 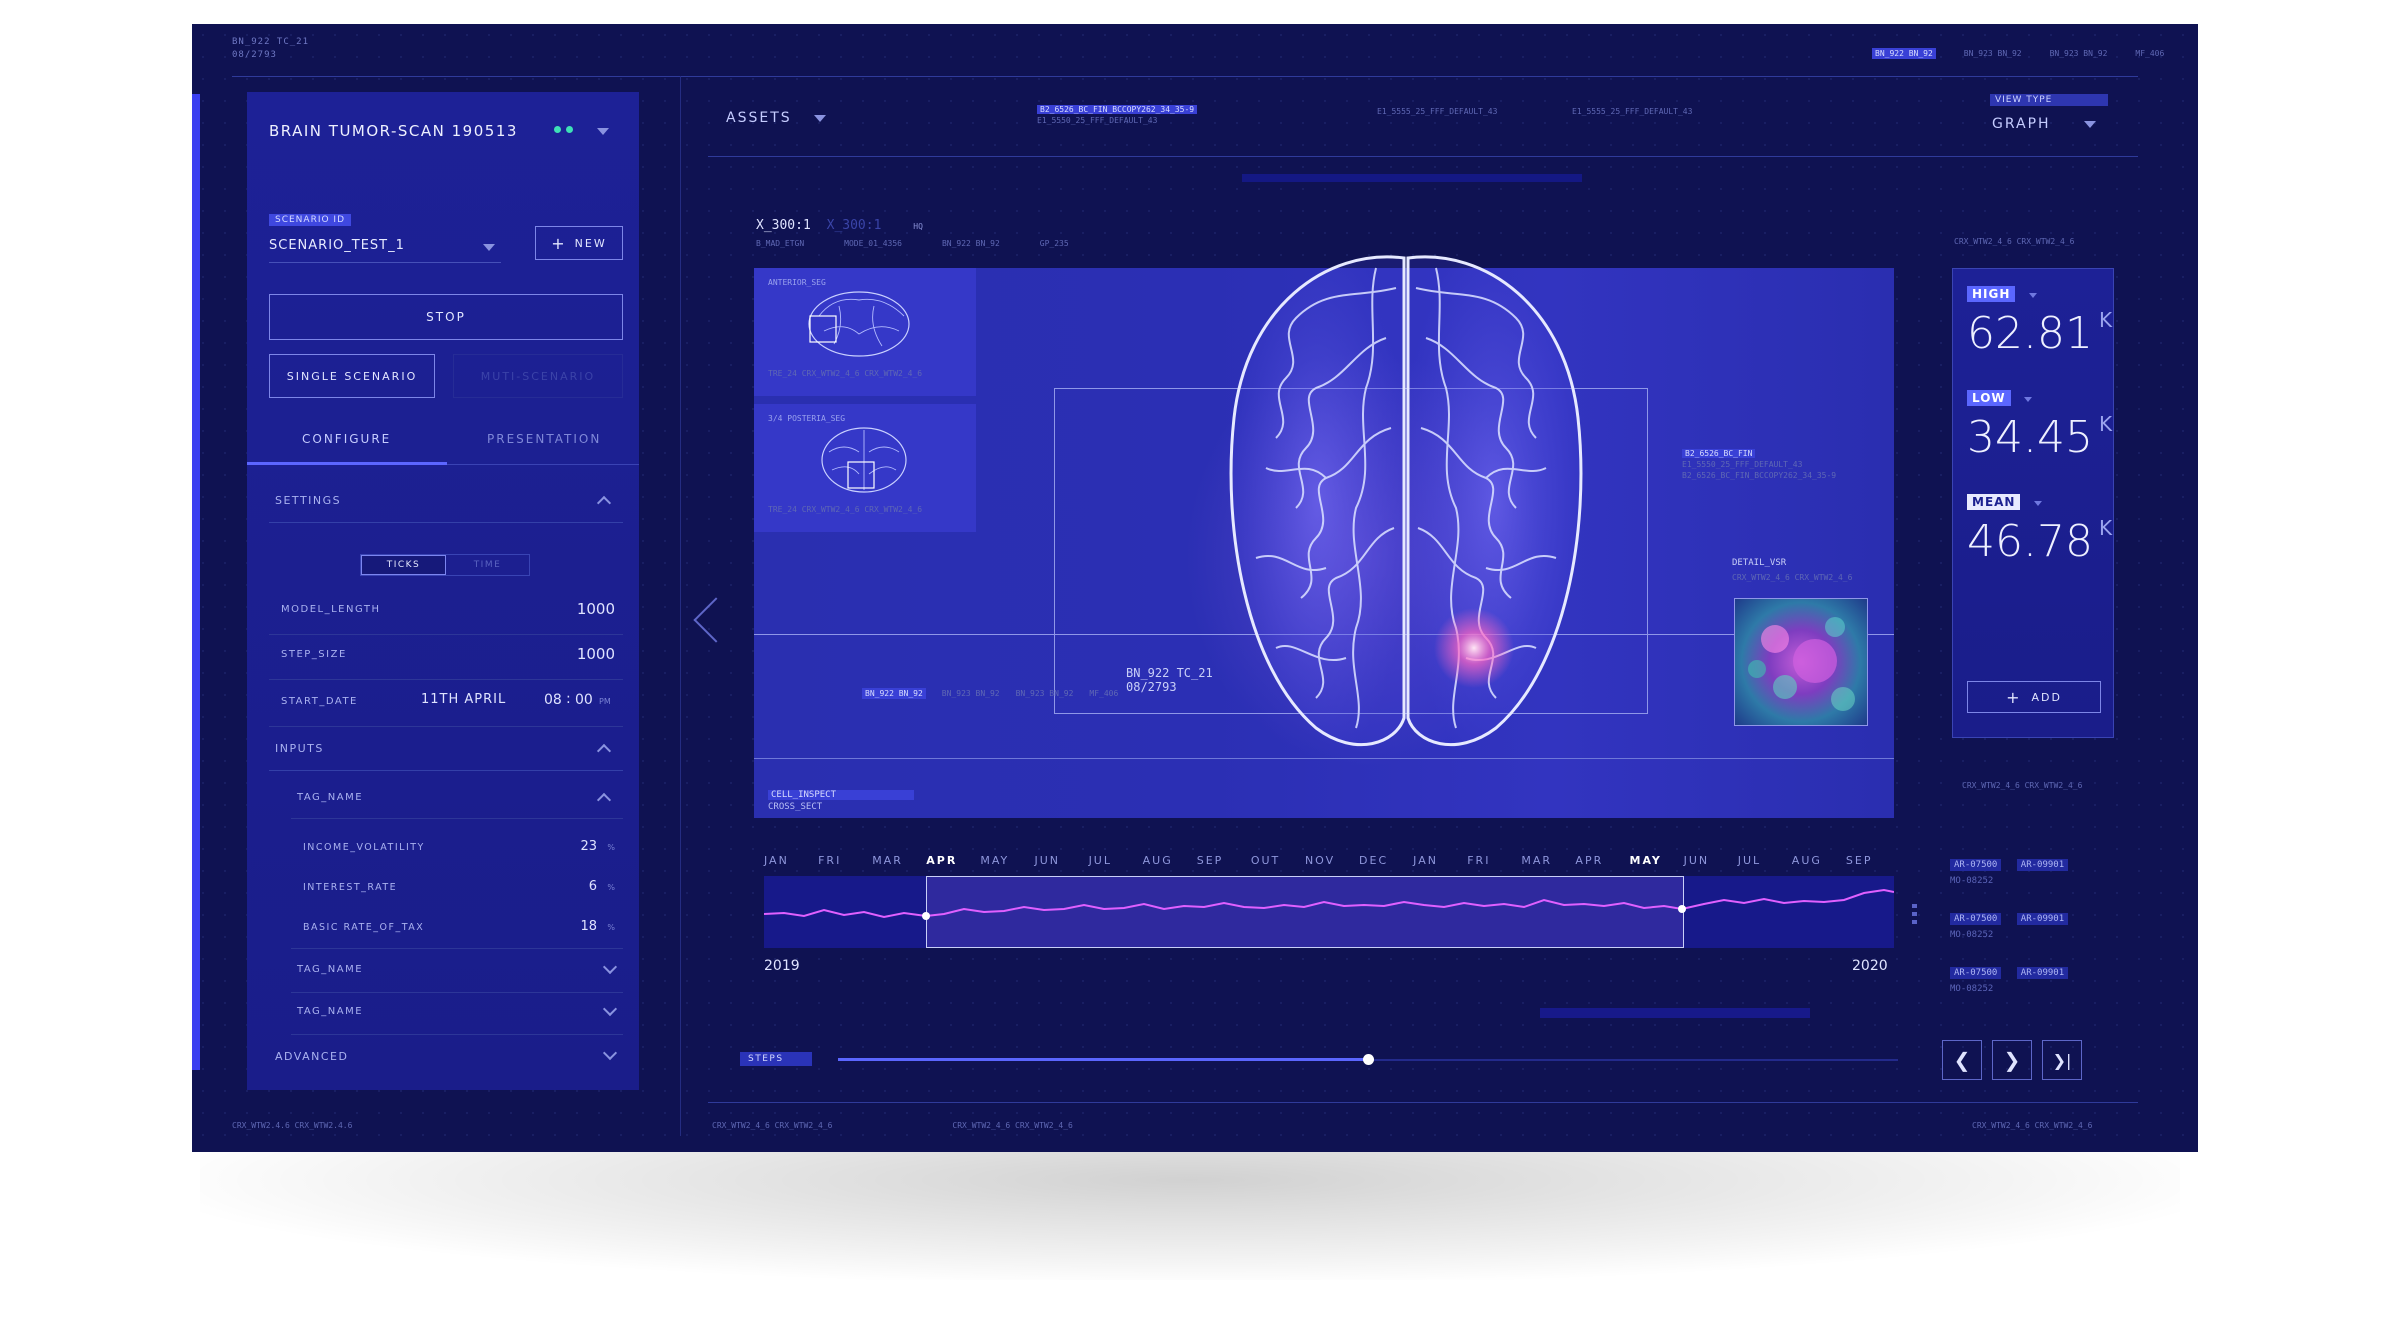 I want to click on input-unit: %, so click(x=611, y=927).